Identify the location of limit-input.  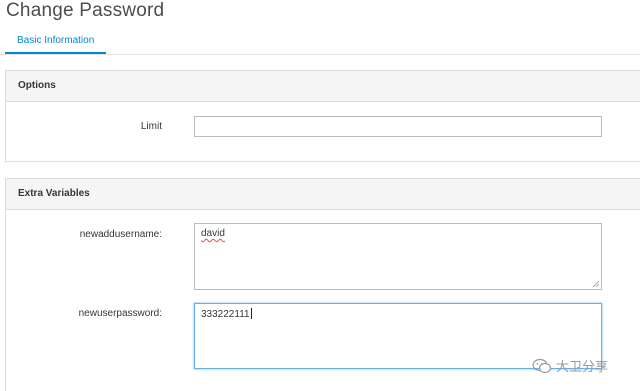
(398, 126).